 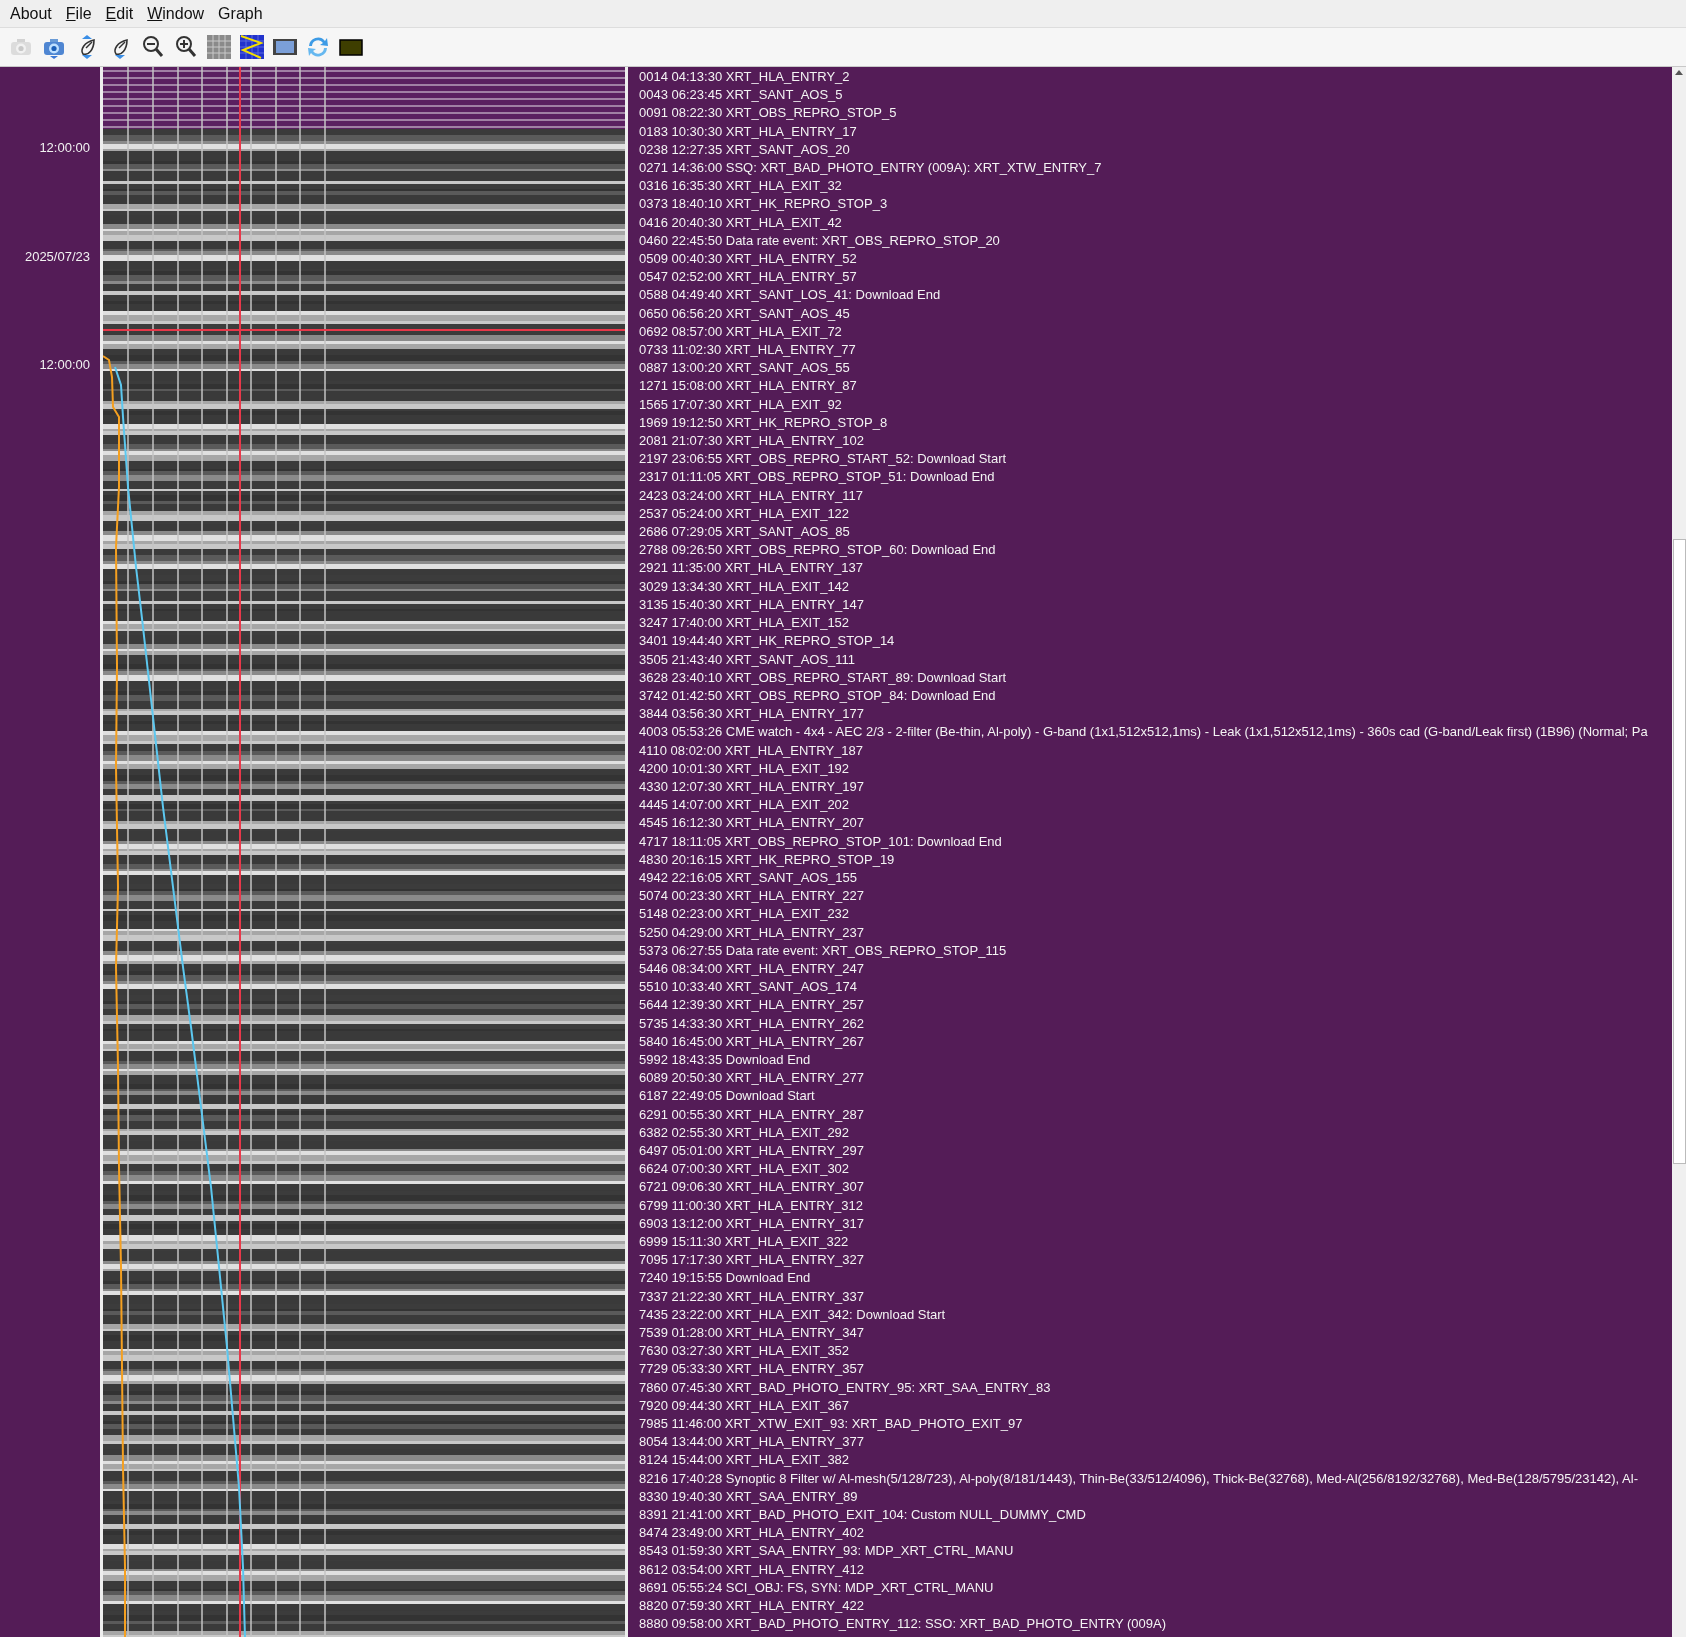 I want to click on event-line: 0509 00:40:30 XRT_HLA_ENTRY_52, so click(x=748, y=259).